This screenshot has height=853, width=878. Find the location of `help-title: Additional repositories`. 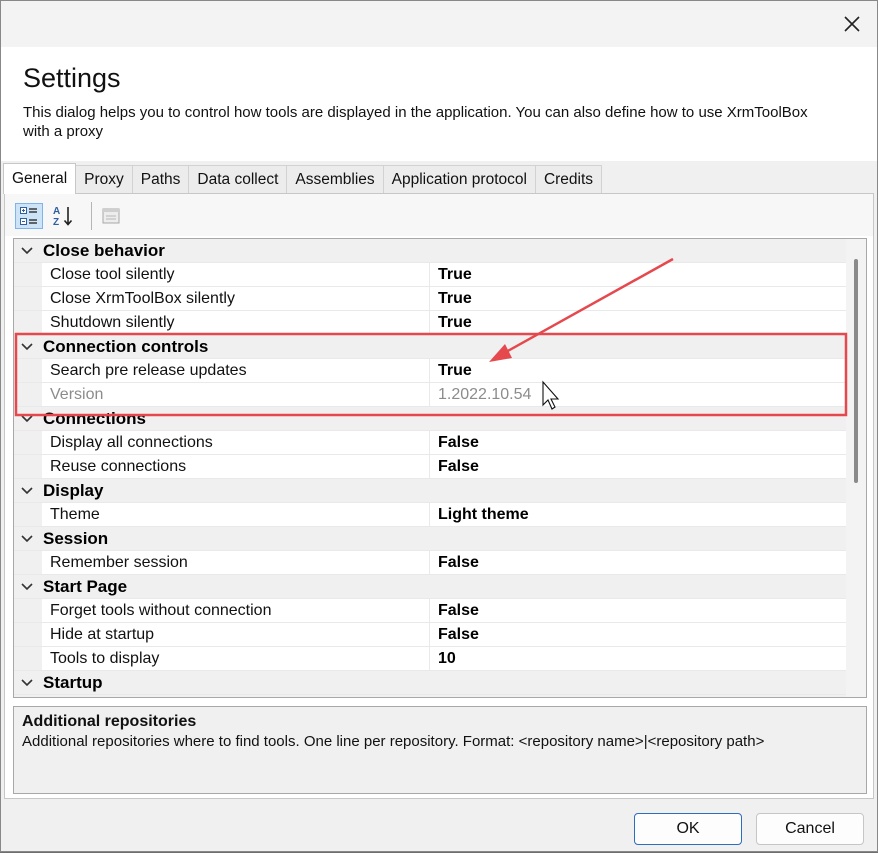

help-title: Additional repositories is located at coordinates (109, 721).